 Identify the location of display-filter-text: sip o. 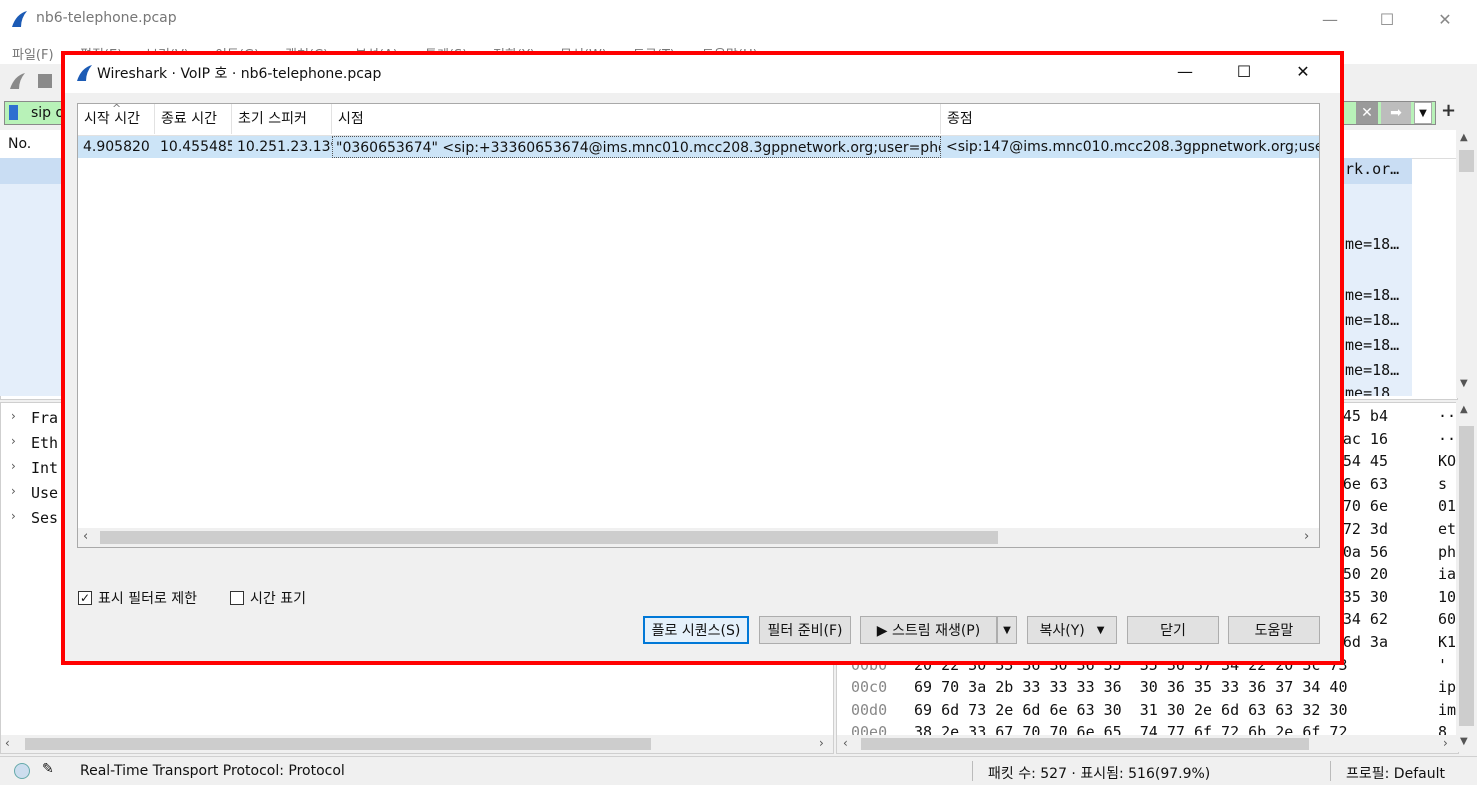
(48, 113).